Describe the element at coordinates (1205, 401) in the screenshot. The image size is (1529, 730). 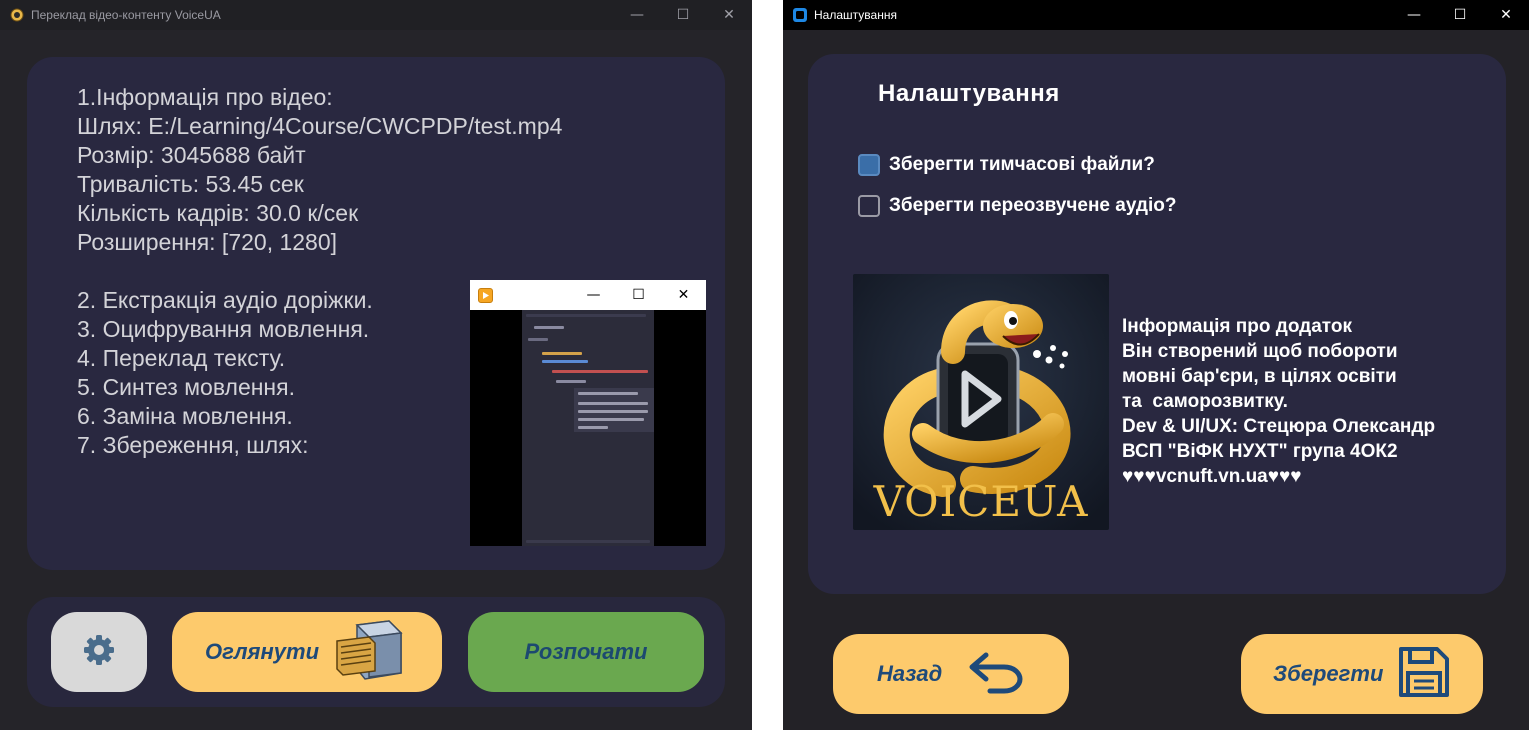
I see `about-line: та саморозвитку.` at that location.